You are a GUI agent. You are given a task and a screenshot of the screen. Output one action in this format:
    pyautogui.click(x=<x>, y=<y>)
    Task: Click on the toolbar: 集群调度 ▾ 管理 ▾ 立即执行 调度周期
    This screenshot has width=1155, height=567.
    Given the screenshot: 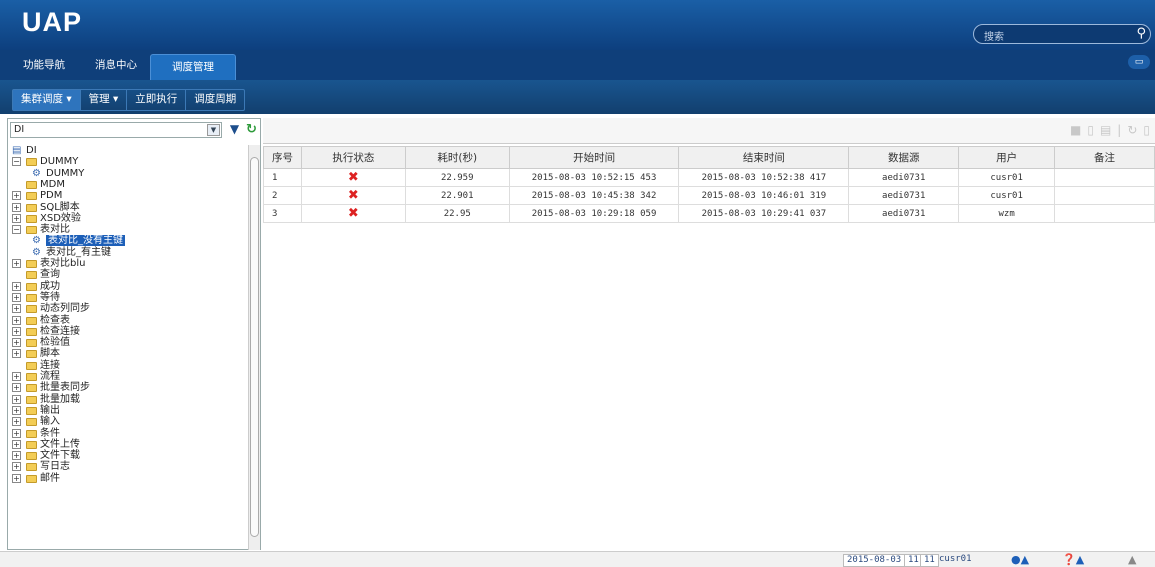 What is the action you would take?
    pyautogui.click(x=577, y=97)
    